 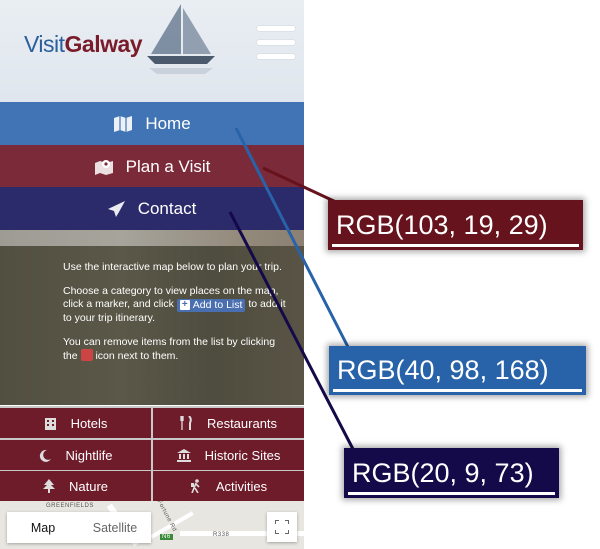 I want to click on satellite-view-button: Satellite, so click(x=115, y=527).